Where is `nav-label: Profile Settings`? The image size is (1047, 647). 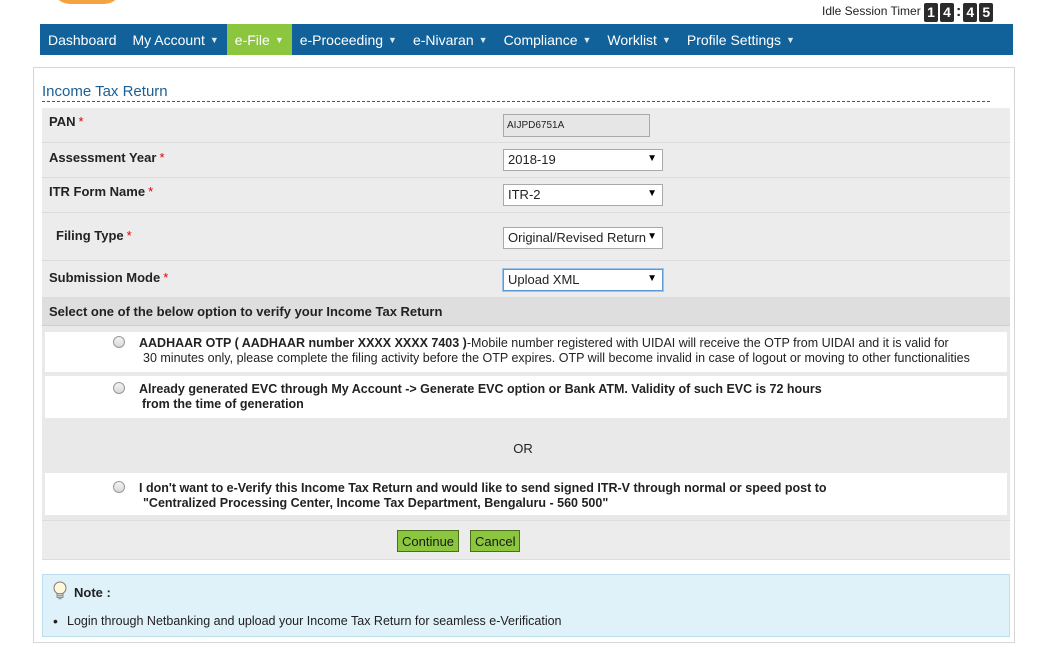 nav-label: Profile Settings is located at coordinates (734, 39).